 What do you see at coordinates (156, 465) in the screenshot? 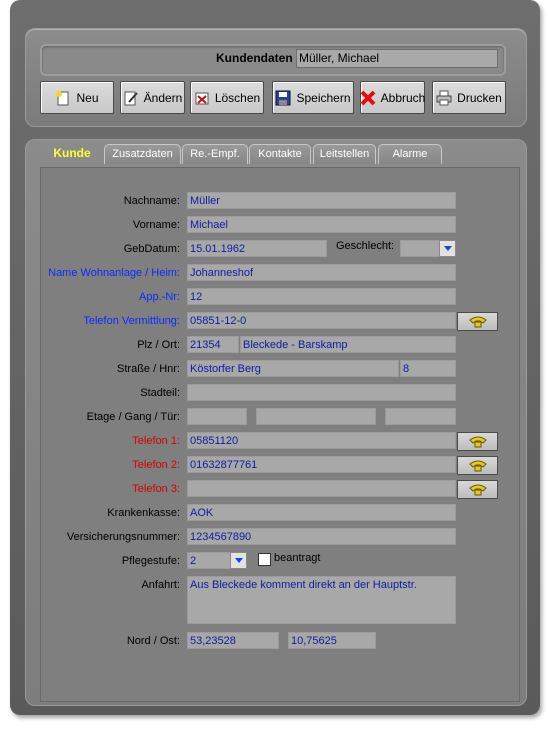
I see `telefon2-label: Telefon 2:` at bounding box center [156, 465].